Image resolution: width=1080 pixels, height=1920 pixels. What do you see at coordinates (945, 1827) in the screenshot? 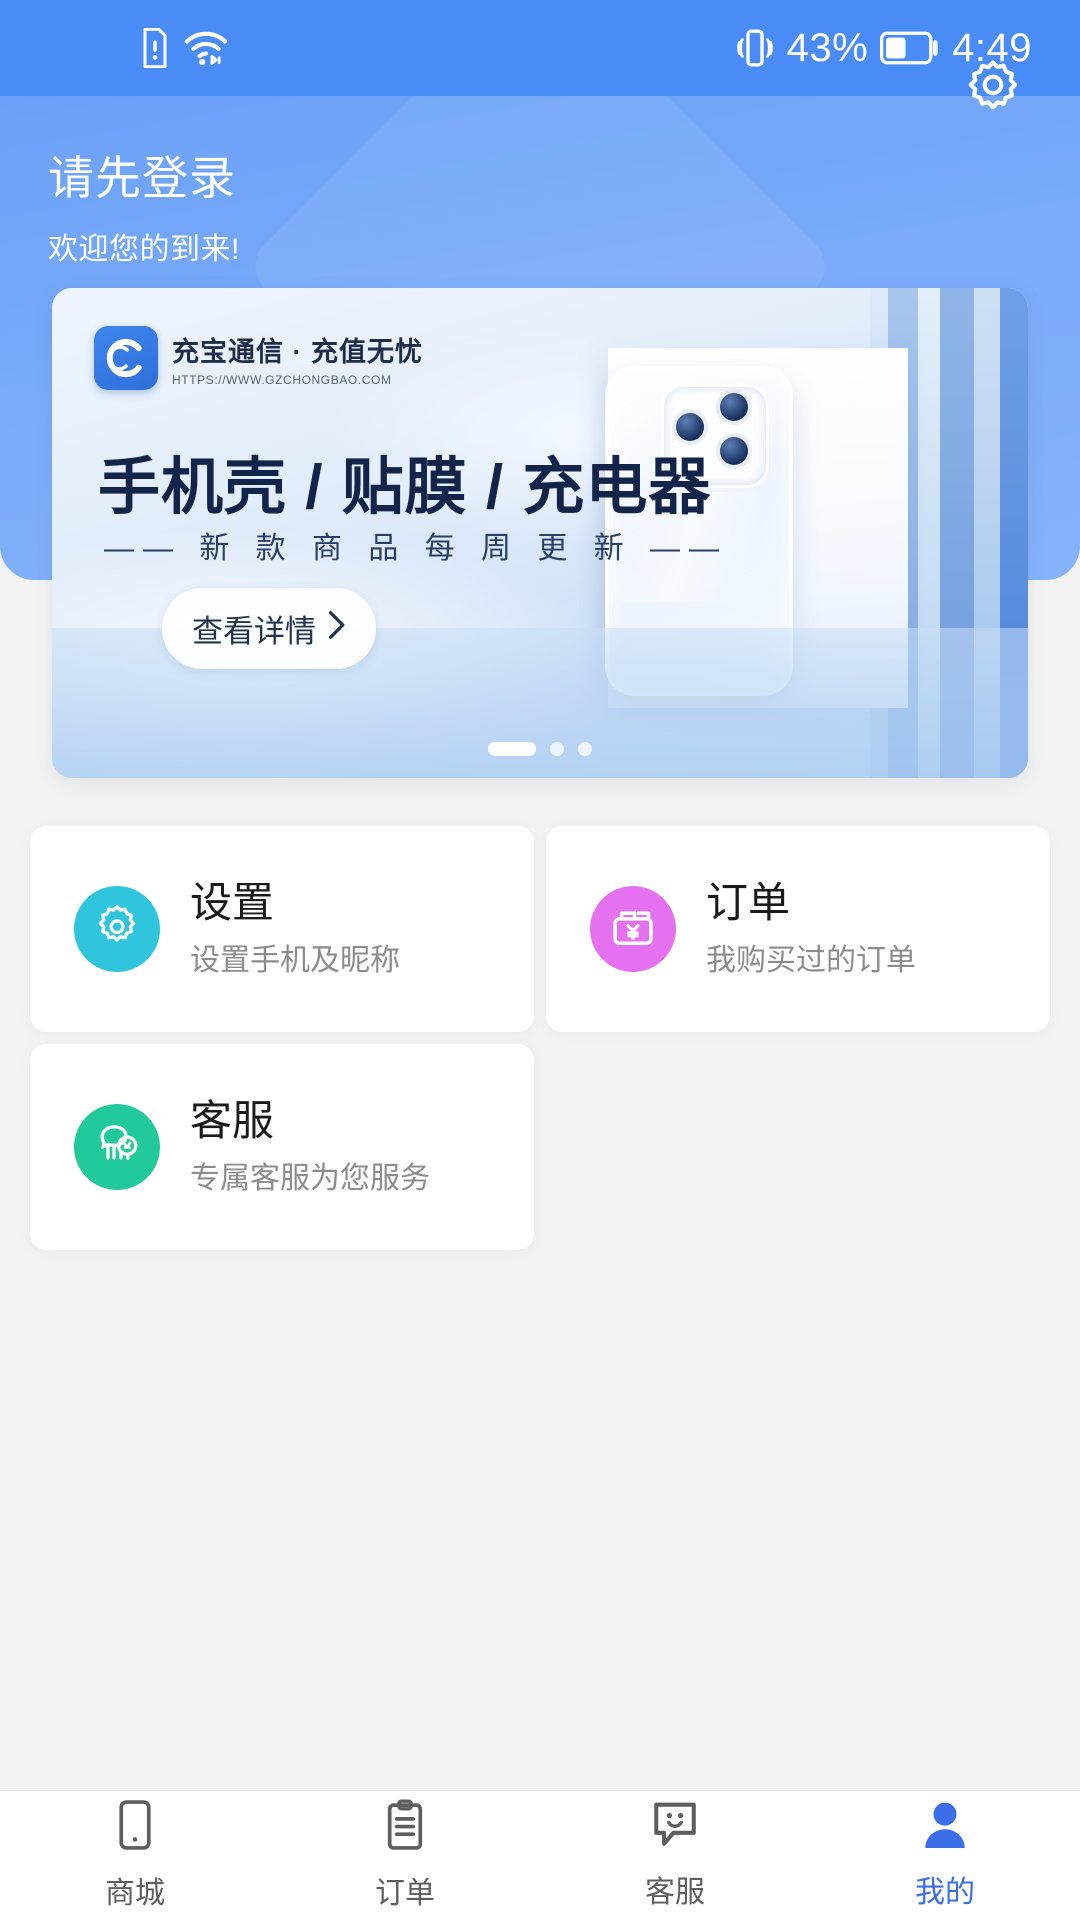
I see `person-icon` at bounding box center [945, 1827].